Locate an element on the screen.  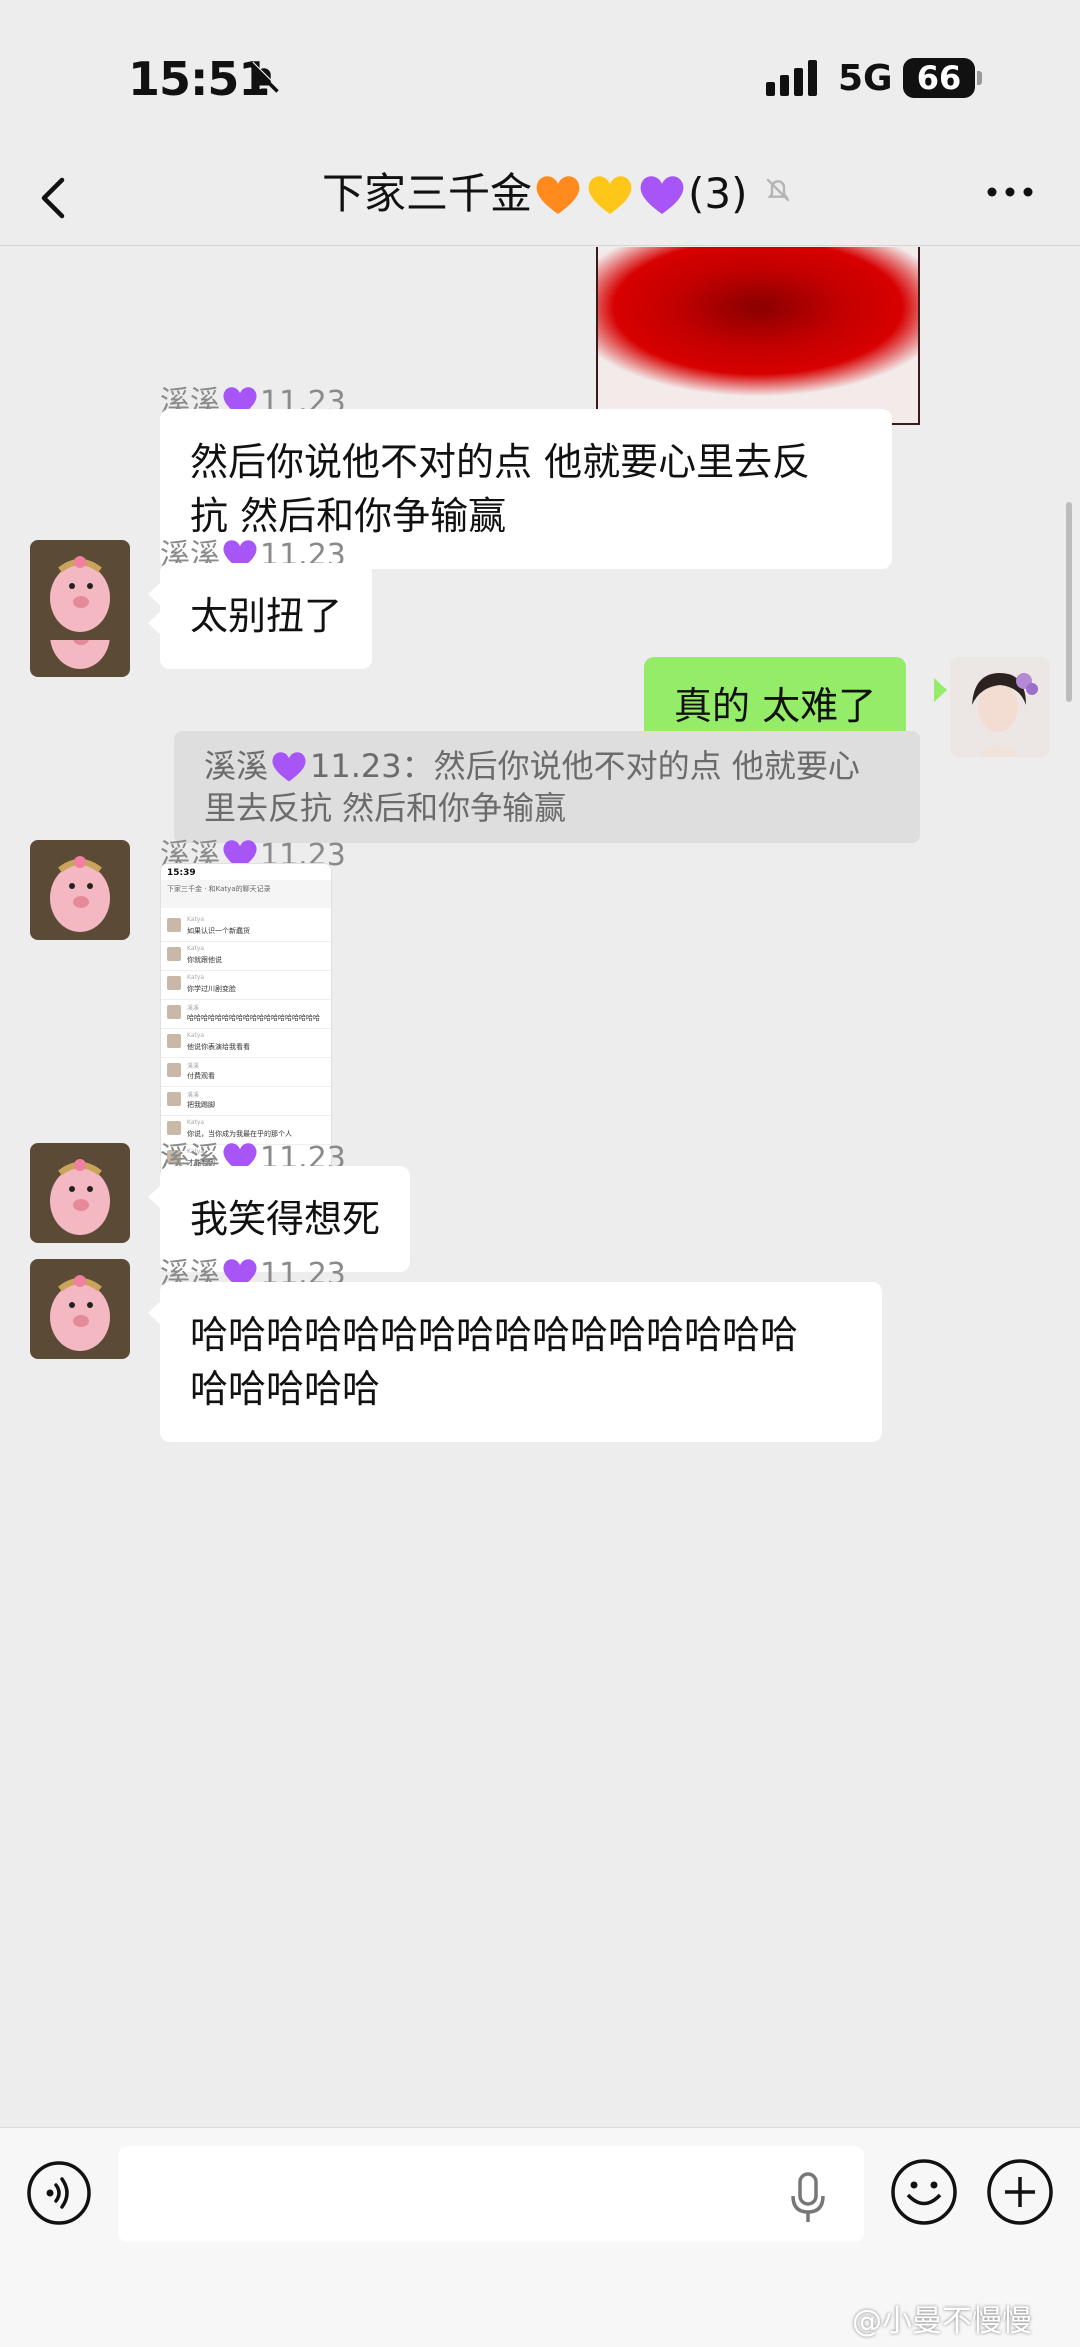
quote-line-1: 溪溪 11.23：然后你说他不对的点 他就要心 is located at coordinates (547, 766).